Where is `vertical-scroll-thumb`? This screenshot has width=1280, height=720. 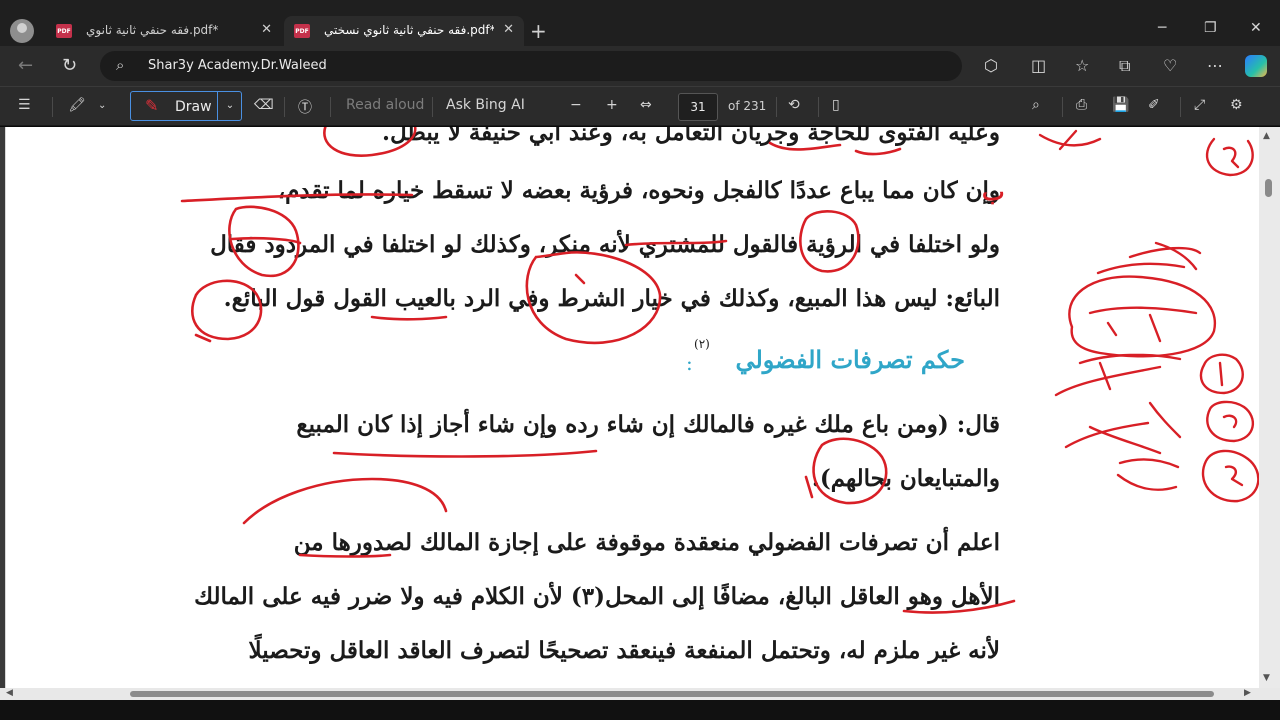
vertical-scroll-thumb is located at coordinates (1268, 188).